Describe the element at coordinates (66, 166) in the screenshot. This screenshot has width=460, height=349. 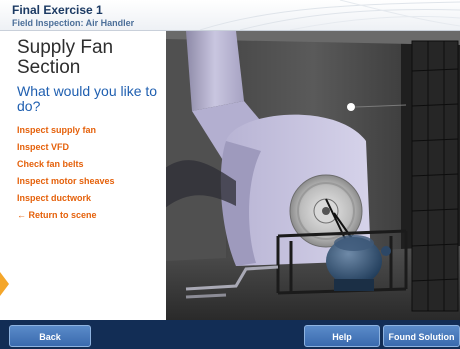
I see `option-check-fan-belts: Check fan belts` at that location.